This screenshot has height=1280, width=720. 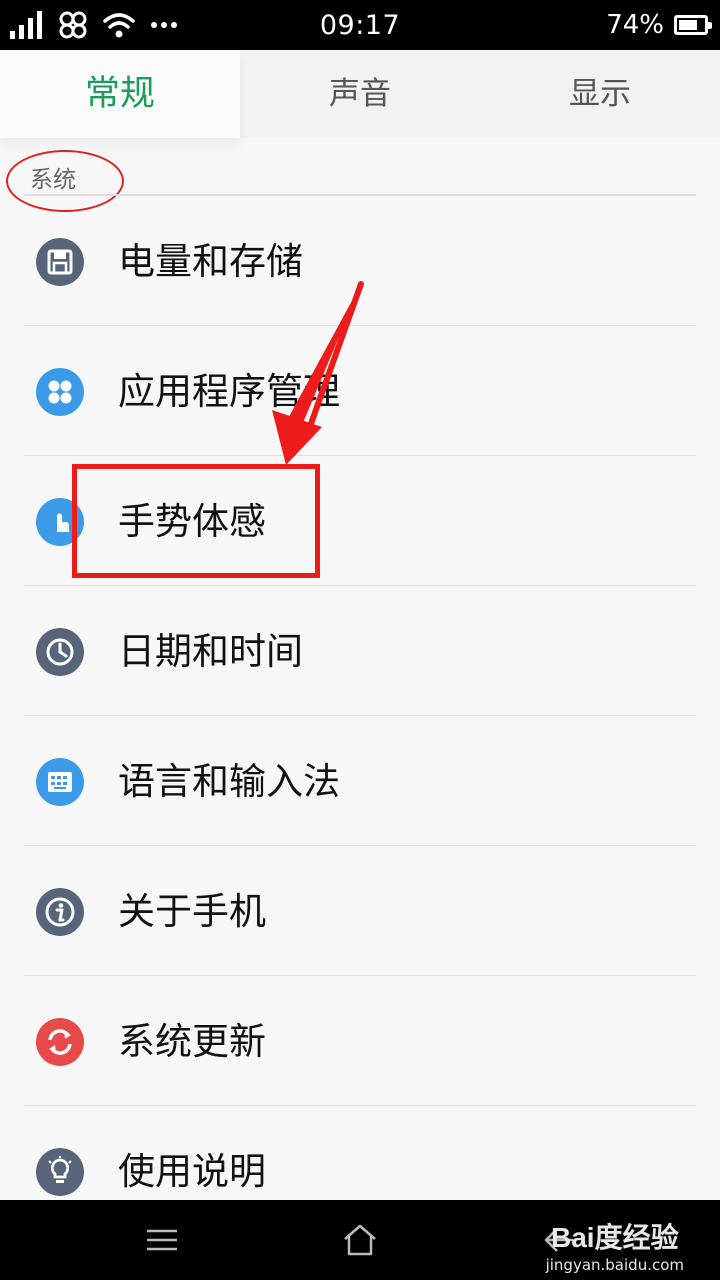 I want to click on battery-icon, so click(x=693, y=25).